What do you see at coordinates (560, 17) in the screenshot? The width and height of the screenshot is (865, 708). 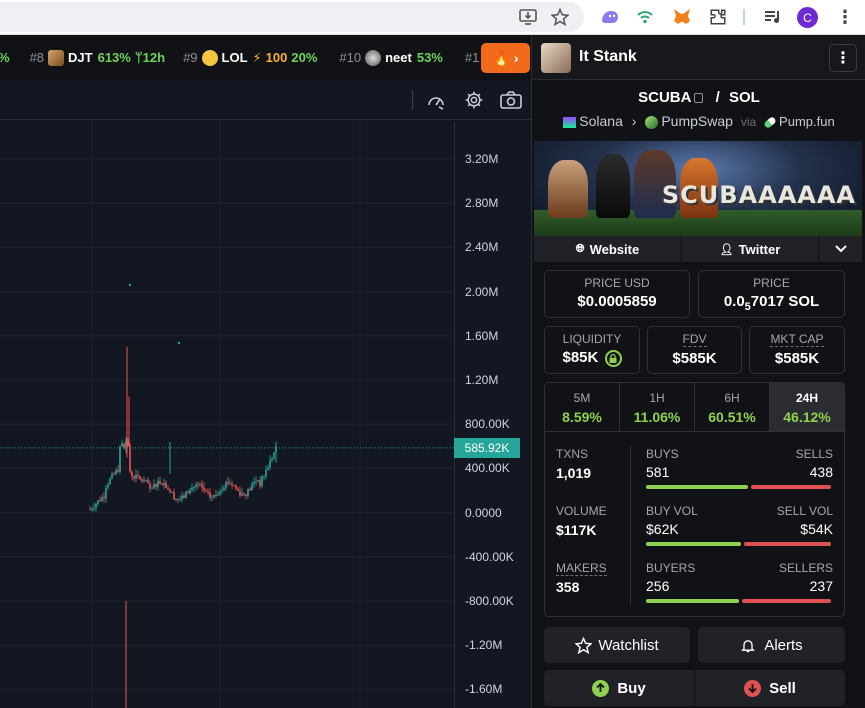 I see `star-icon` at bounding box center [560, 17].